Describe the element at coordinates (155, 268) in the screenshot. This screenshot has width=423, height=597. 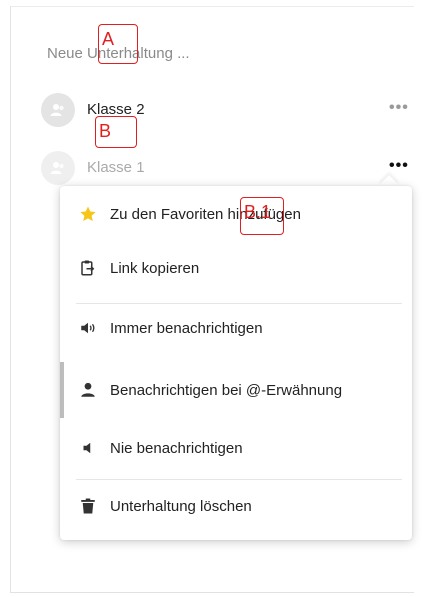
I see `menu-item-label: Link kopieren` at that location.